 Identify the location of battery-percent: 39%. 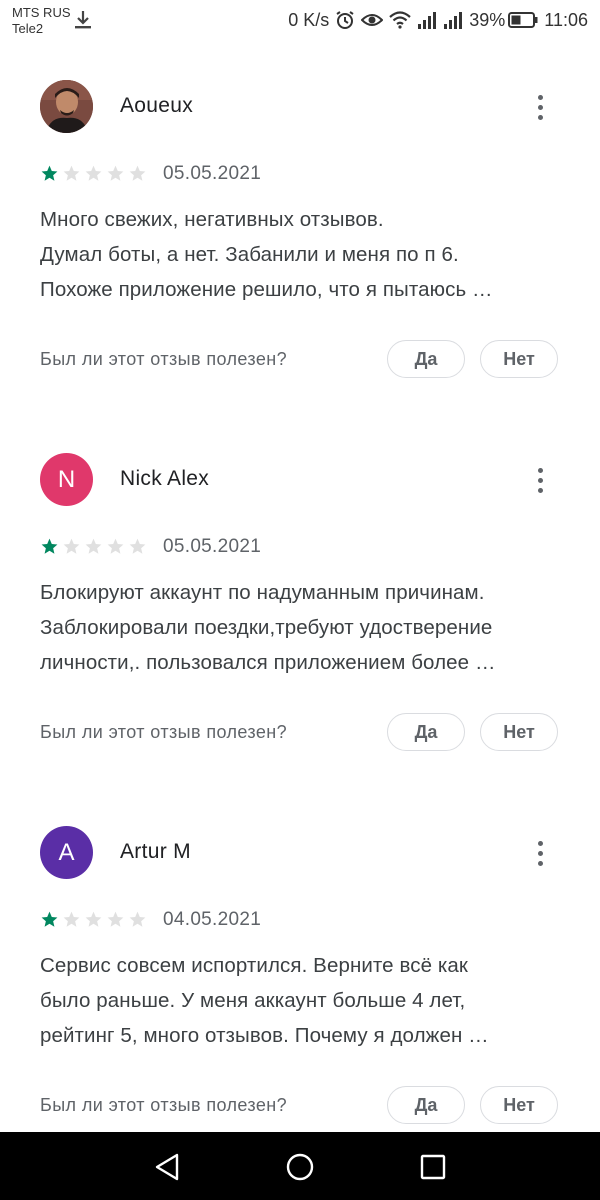
(487, 19).